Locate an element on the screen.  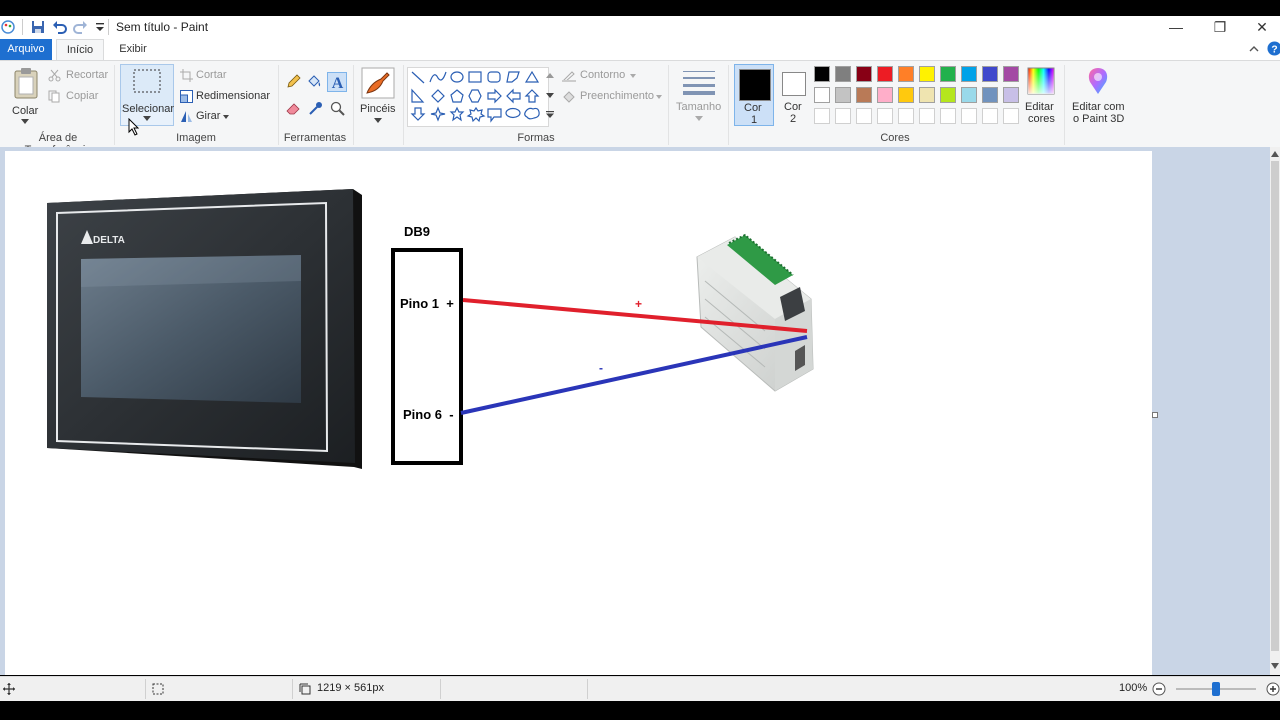
customize-quick-access-icon is located at coordinates (100, 27).